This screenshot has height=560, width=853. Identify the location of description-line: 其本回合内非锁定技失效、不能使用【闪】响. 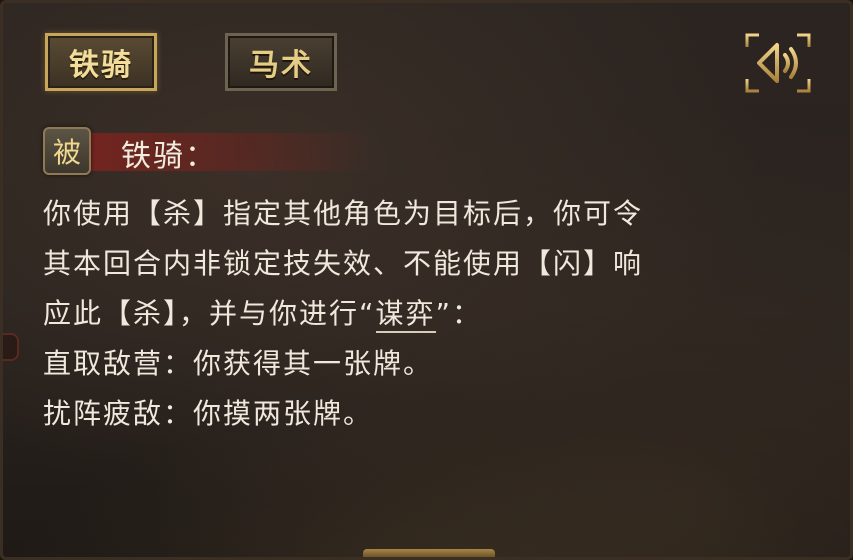
(343, 263).